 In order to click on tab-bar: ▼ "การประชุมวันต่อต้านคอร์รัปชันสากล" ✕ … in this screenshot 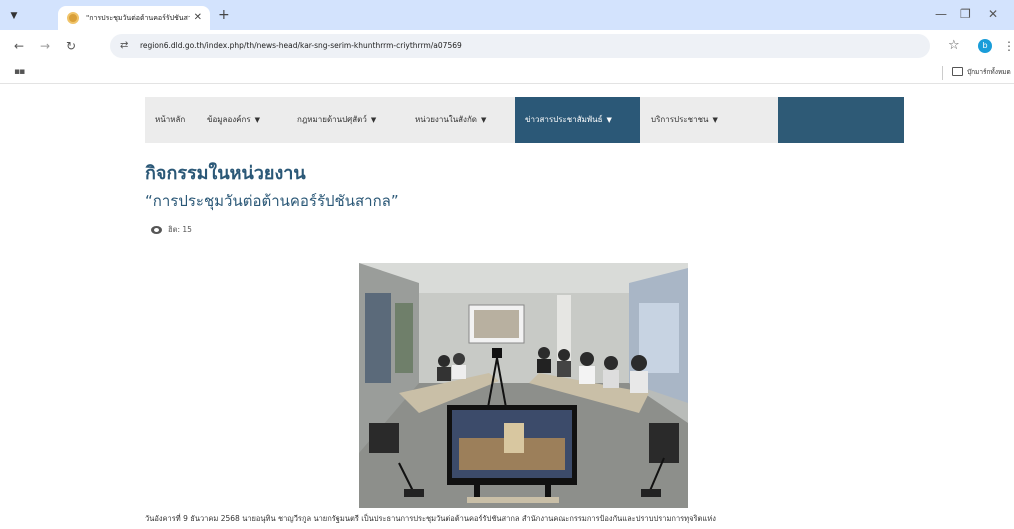, I will do `click(507, 15)`.